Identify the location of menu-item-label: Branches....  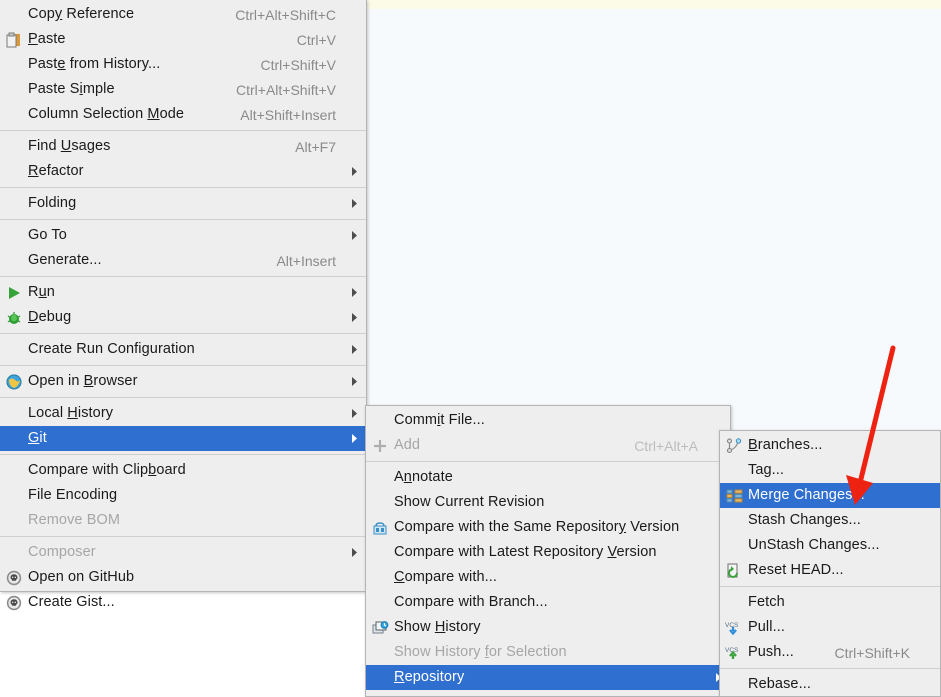
(785, 445).